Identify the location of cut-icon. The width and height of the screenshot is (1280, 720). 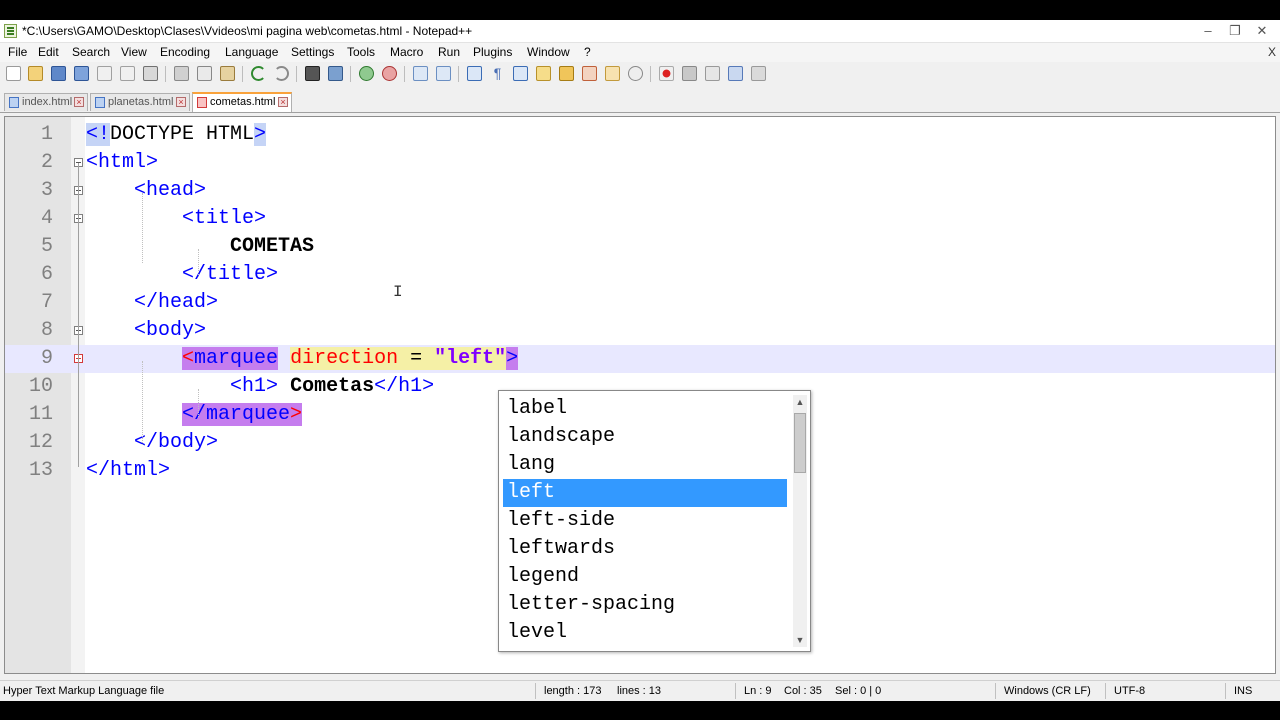
(181, 73).